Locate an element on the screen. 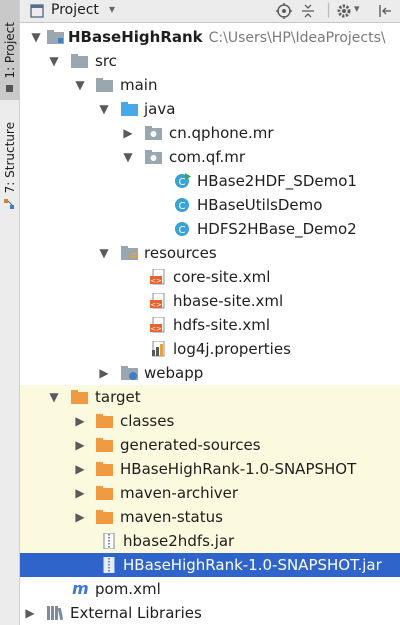 The height and width of the screenshot is (625, 400). tree-row-class: C HBaseUtilsDemo is located at coordinates (210, 205).